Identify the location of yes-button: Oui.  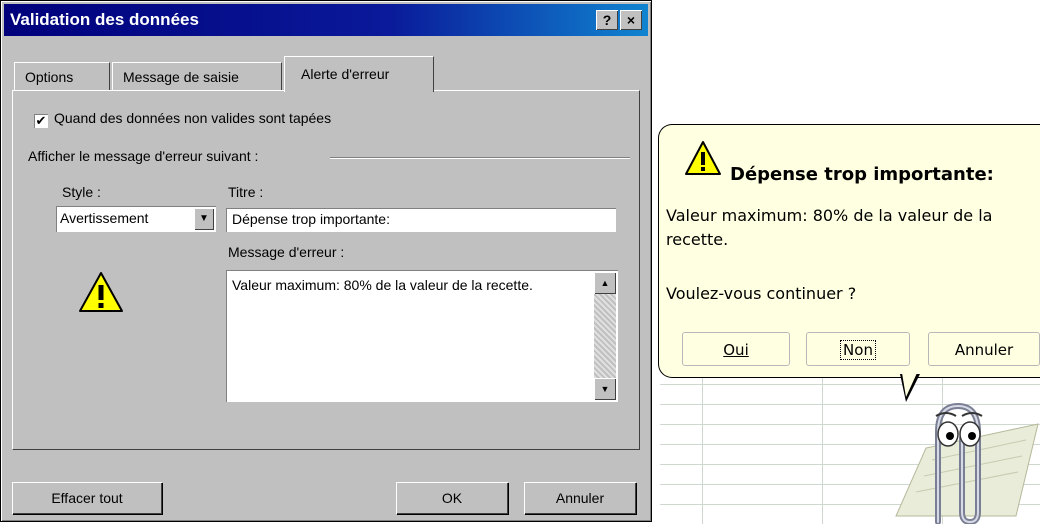
(736, 349).